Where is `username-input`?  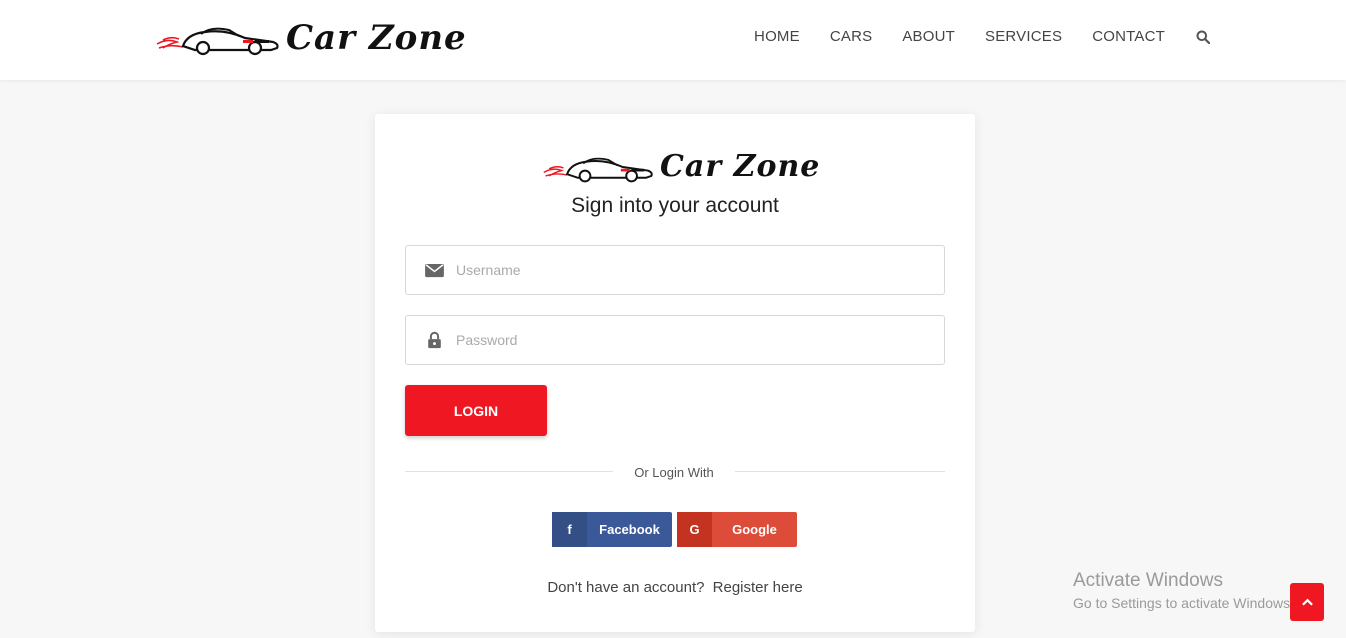
username-input is located at coordinates (686, 270).